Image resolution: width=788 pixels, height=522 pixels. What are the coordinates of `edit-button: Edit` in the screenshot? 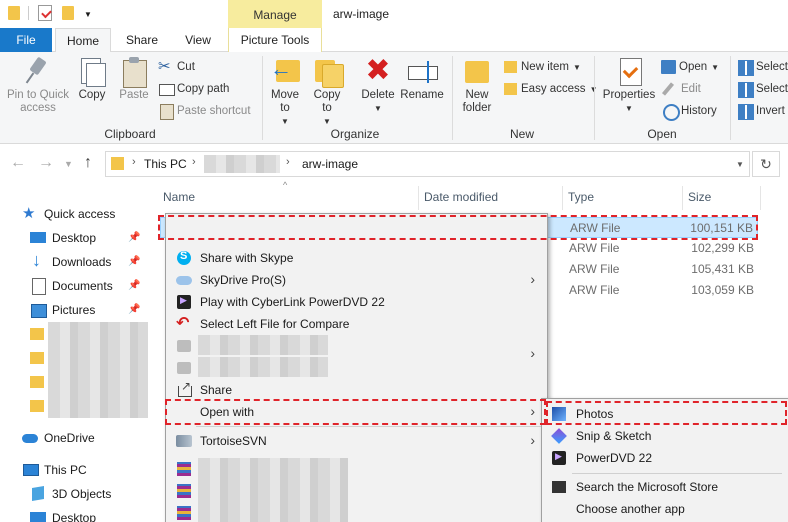 It's located at (681, 89).